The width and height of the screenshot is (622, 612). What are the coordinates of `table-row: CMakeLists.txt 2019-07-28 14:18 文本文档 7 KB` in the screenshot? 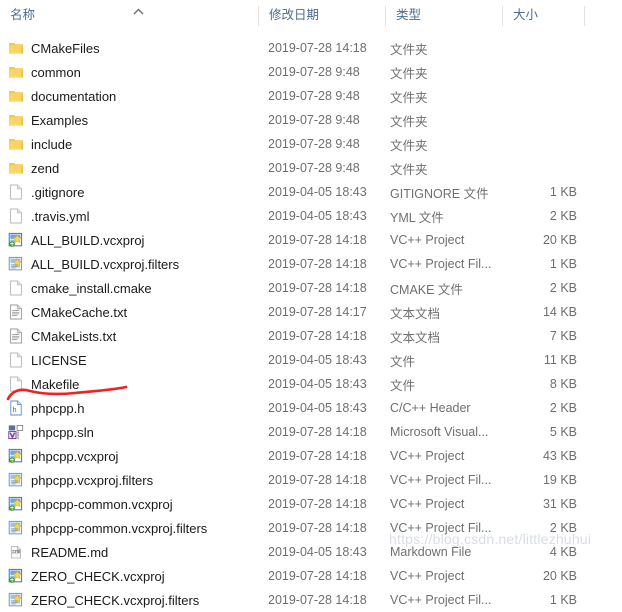 It's located at (311, 336).